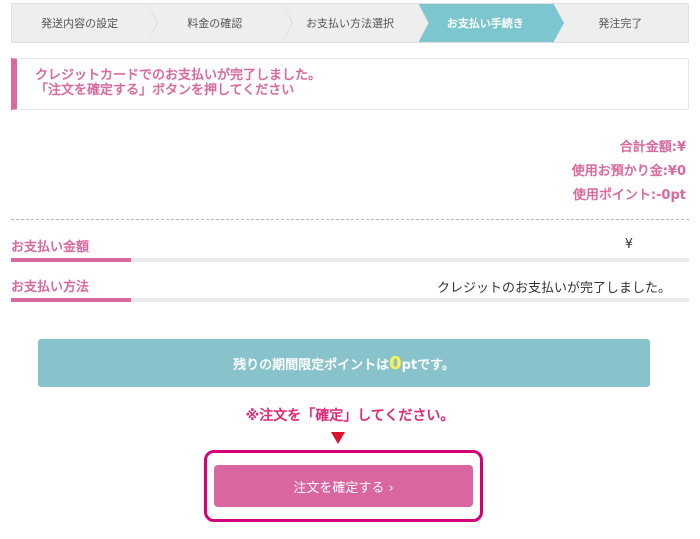 This screenshot has height=539, width=700. I want to click on points-value: 0, so click(395, 363).